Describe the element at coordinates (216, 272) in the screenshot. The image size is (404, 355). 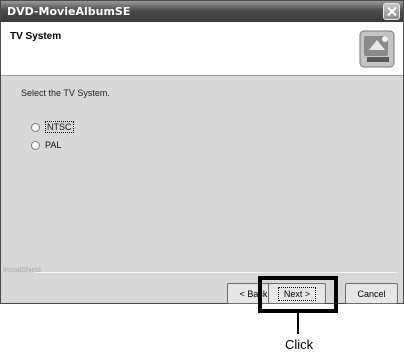
I see `footer-divider` at that location.